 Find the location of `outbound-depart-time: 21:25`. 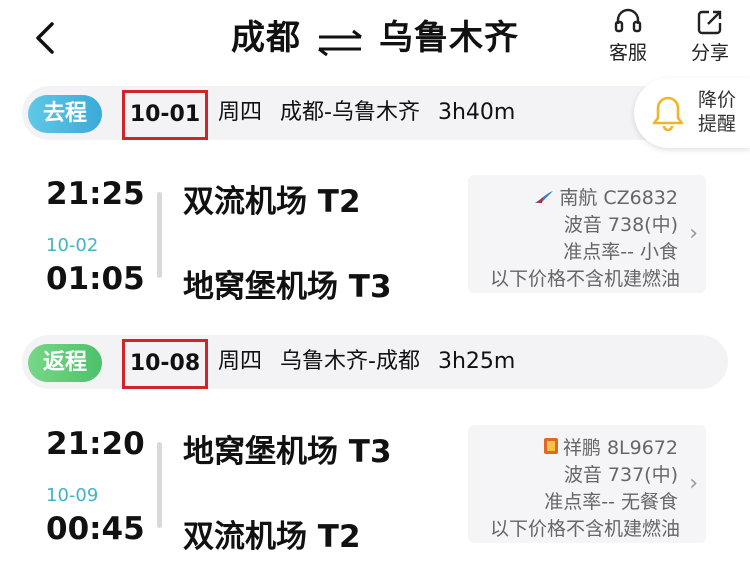

outbound-depart-time: 21:25 is located at coordinates (95, 194).